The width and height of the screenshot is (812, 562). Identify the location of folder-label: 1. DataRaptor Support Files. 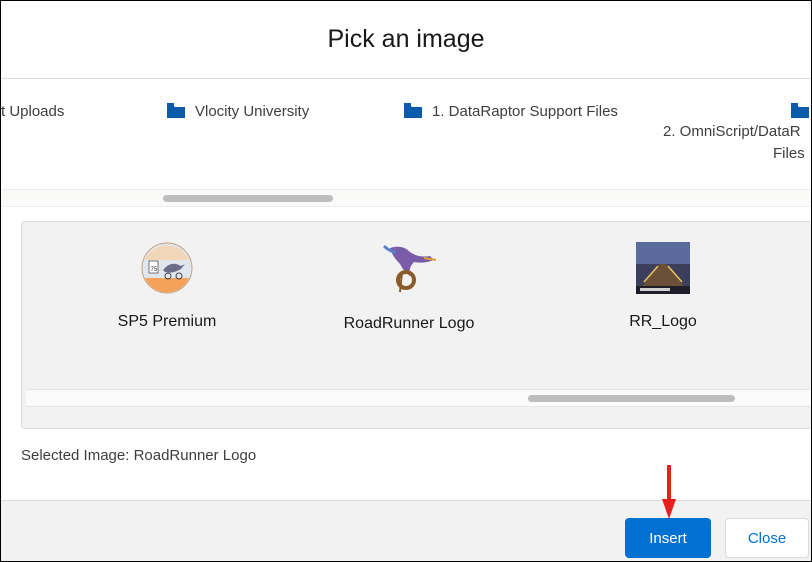
(525, 111).